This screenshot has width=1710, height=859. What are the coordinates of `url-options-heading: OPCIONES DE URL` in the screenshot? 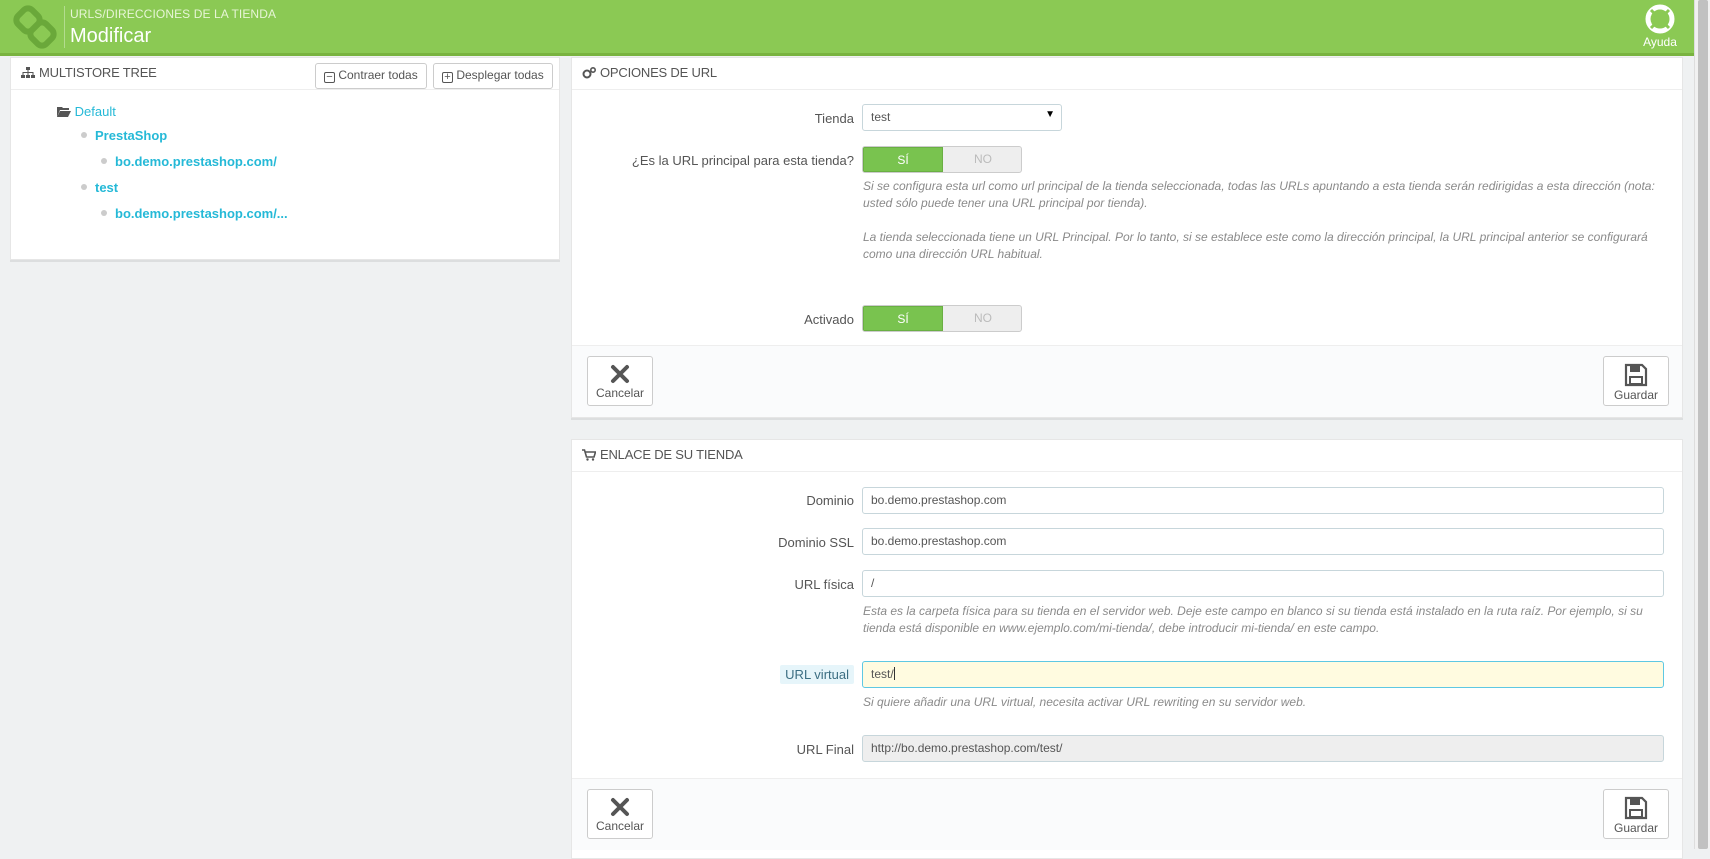 It's located at (1127, 74).